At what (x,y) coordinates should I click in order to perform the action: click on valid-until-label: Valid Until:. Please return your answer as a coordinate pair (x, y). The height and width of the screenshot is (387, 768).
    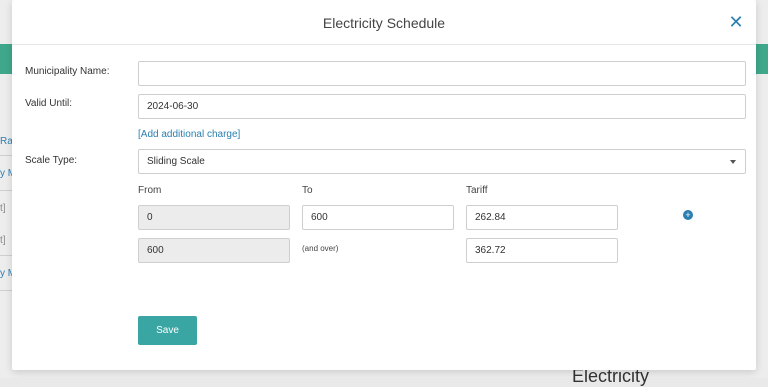
    Looking at the image, I should click on (49, 103).